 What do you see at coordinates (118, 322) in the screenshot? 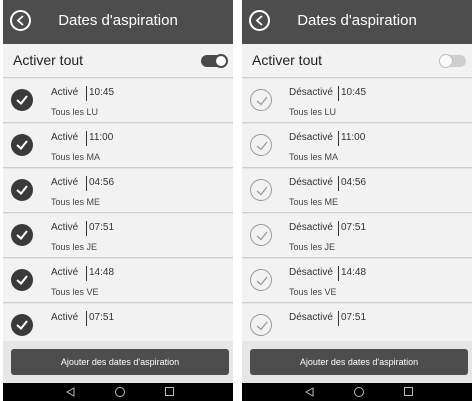
I see `schedule-row: Activé 07:51` at bounding box center [118, 322].